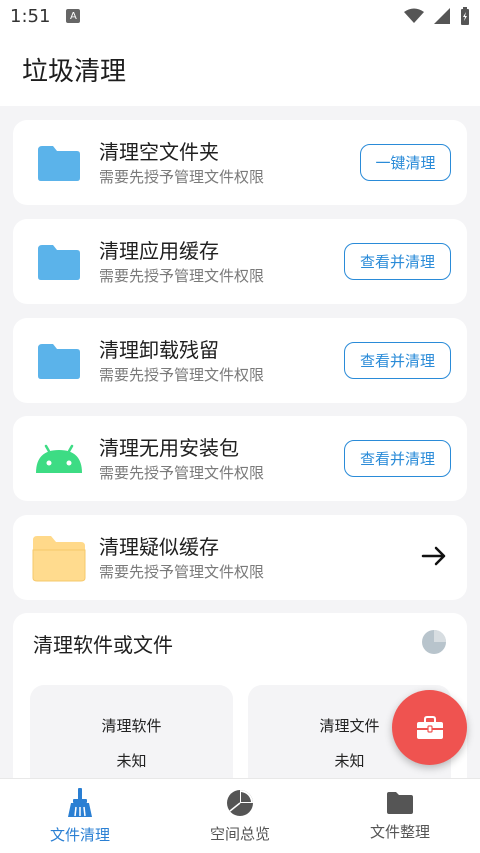  Describe the element at coordinates (442, 16) in the screenshot. I see `signal-icon` at that location.